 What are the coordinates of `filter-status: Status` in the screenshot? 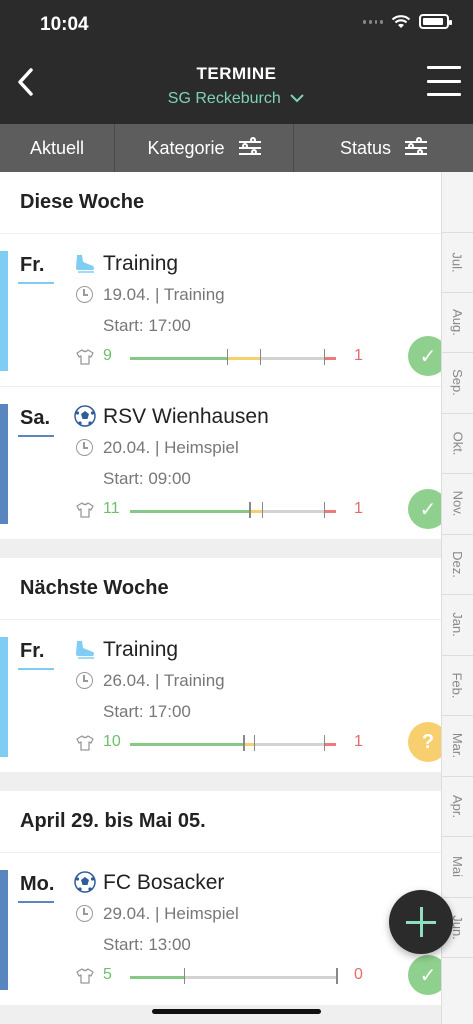 It's located at (383, 148).